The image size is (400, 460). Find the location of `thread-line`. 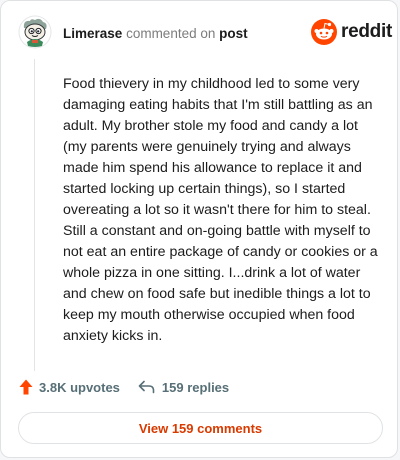

thread-line is located at coordinates (34, 215).